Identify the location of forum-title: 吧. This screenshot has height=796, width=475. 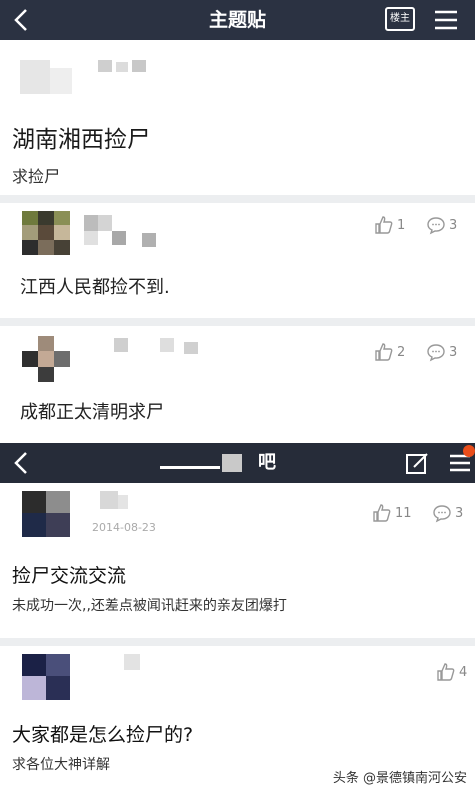
(267, 462).